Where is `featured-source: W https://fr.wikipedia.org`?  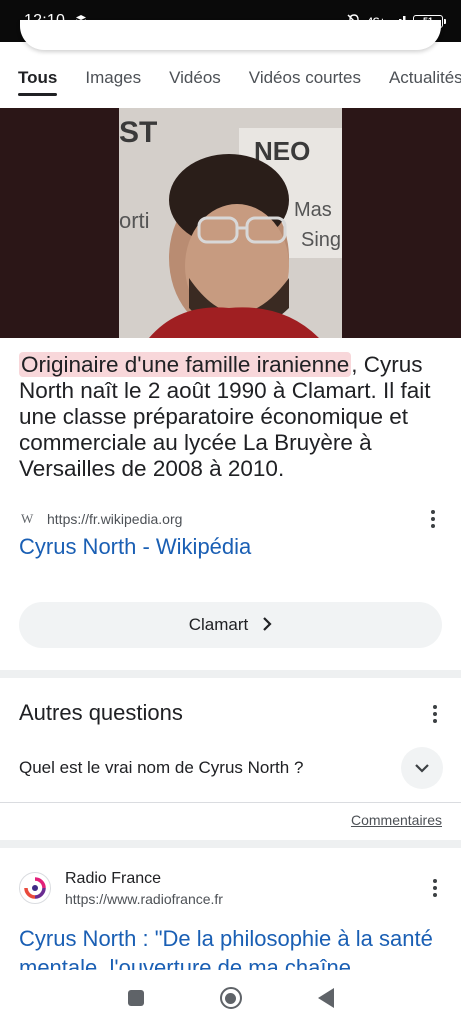
featured-source: W https://fr.wikipedia.org is located at coordinates (231, 519).